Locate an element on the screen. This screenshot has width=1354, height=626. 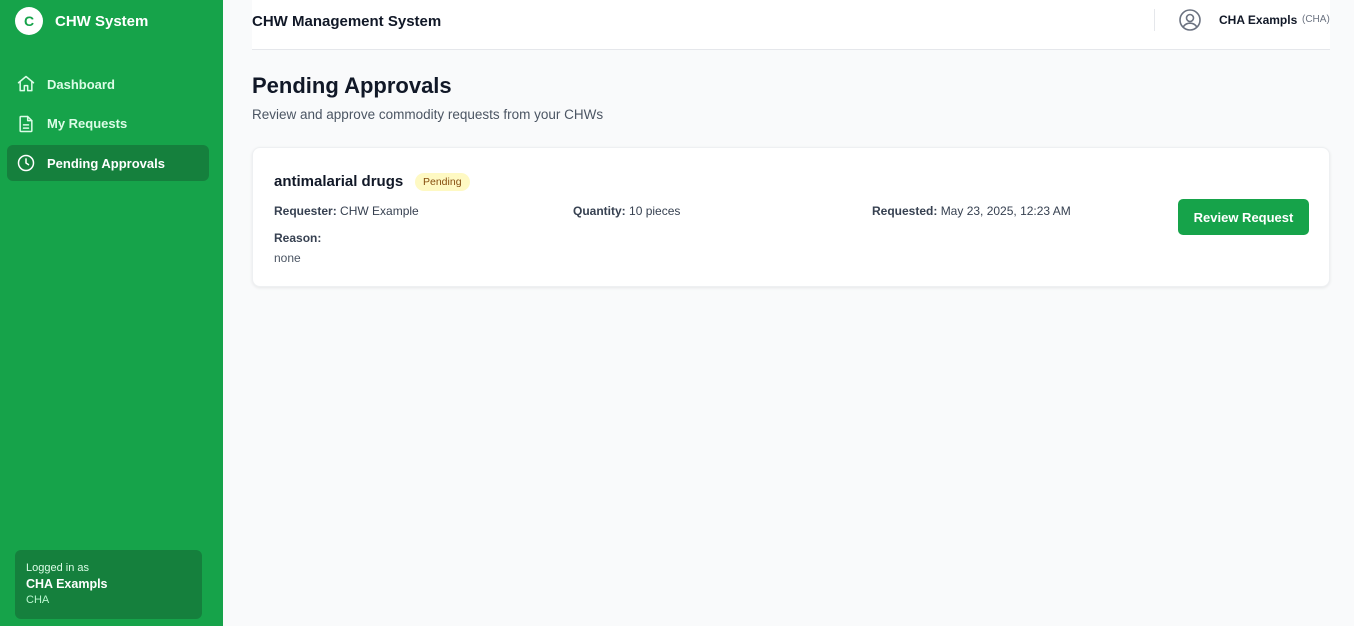
user-circle-icon is located at coordinates (1190, 20).